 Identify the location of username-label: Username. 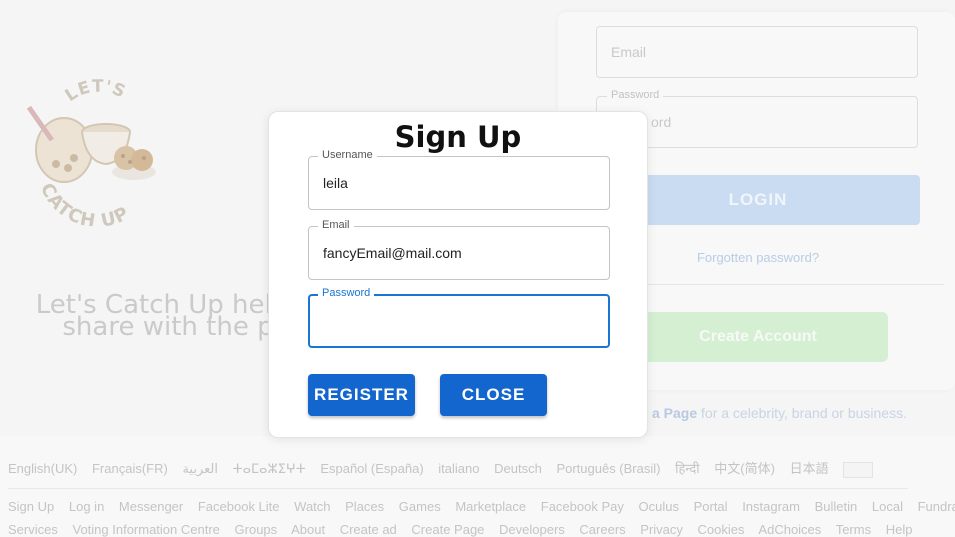
(347, 155).